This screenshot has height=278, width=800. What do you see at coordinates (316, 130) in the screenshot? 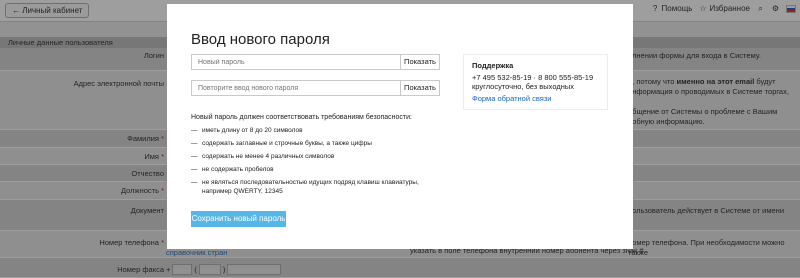
I see `requirement-item: — иметь длину от 8 до 20 символов` at bounding box center [316, 130].